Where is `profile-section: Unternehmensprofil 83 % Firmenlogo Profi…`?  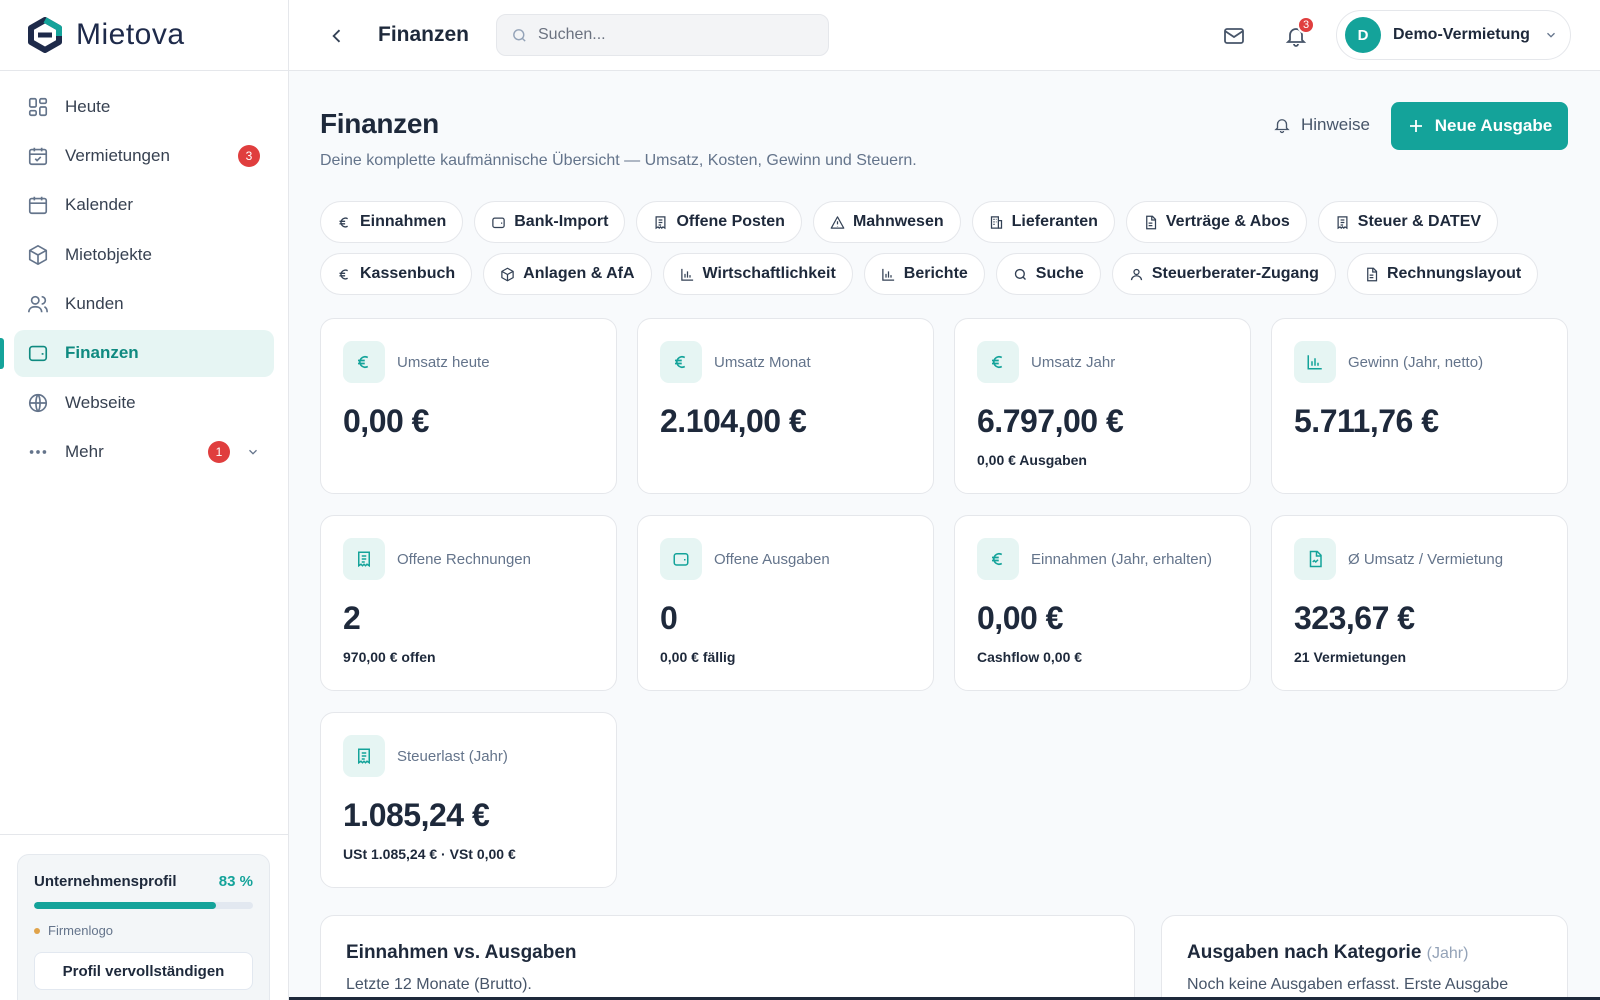 profile-section: Unternehmensprofil 83 % Firmenlogo Profi… is located at coordinates (144, 917).